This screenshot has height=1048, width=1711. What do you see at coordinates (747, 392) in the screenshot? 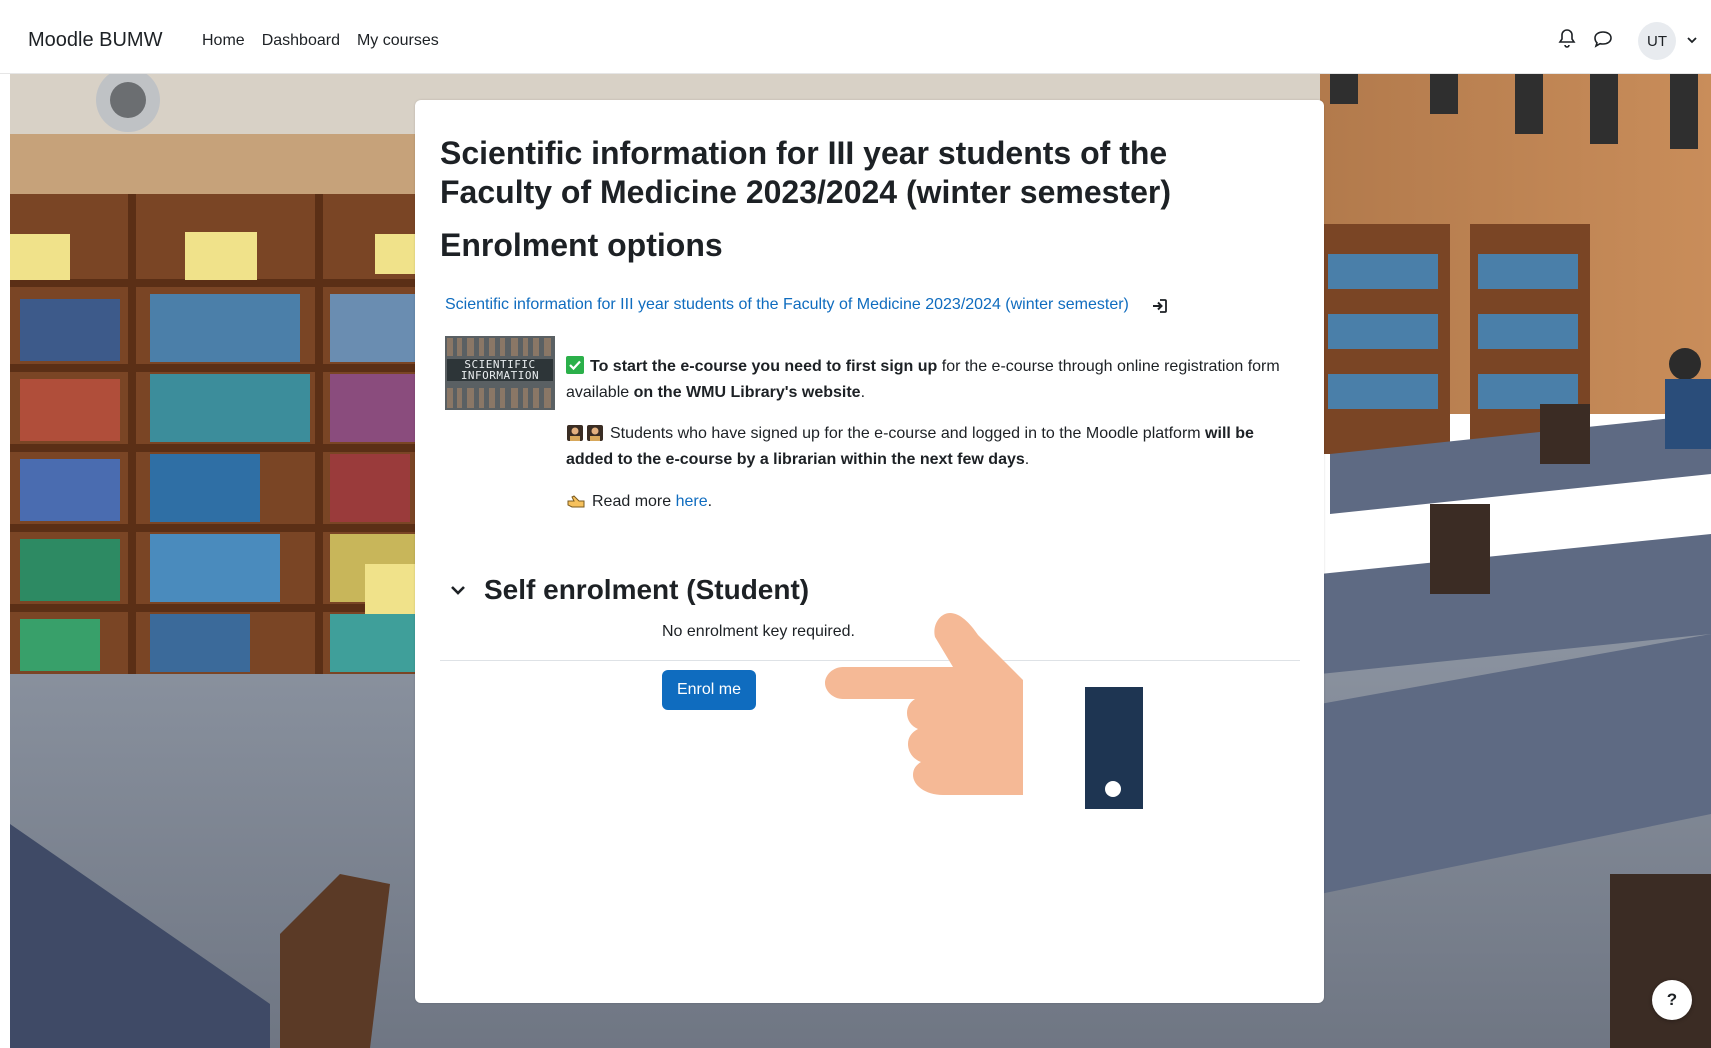
I see `library-website-text: on the WMU Library's website` at bounding box center [747, 392].